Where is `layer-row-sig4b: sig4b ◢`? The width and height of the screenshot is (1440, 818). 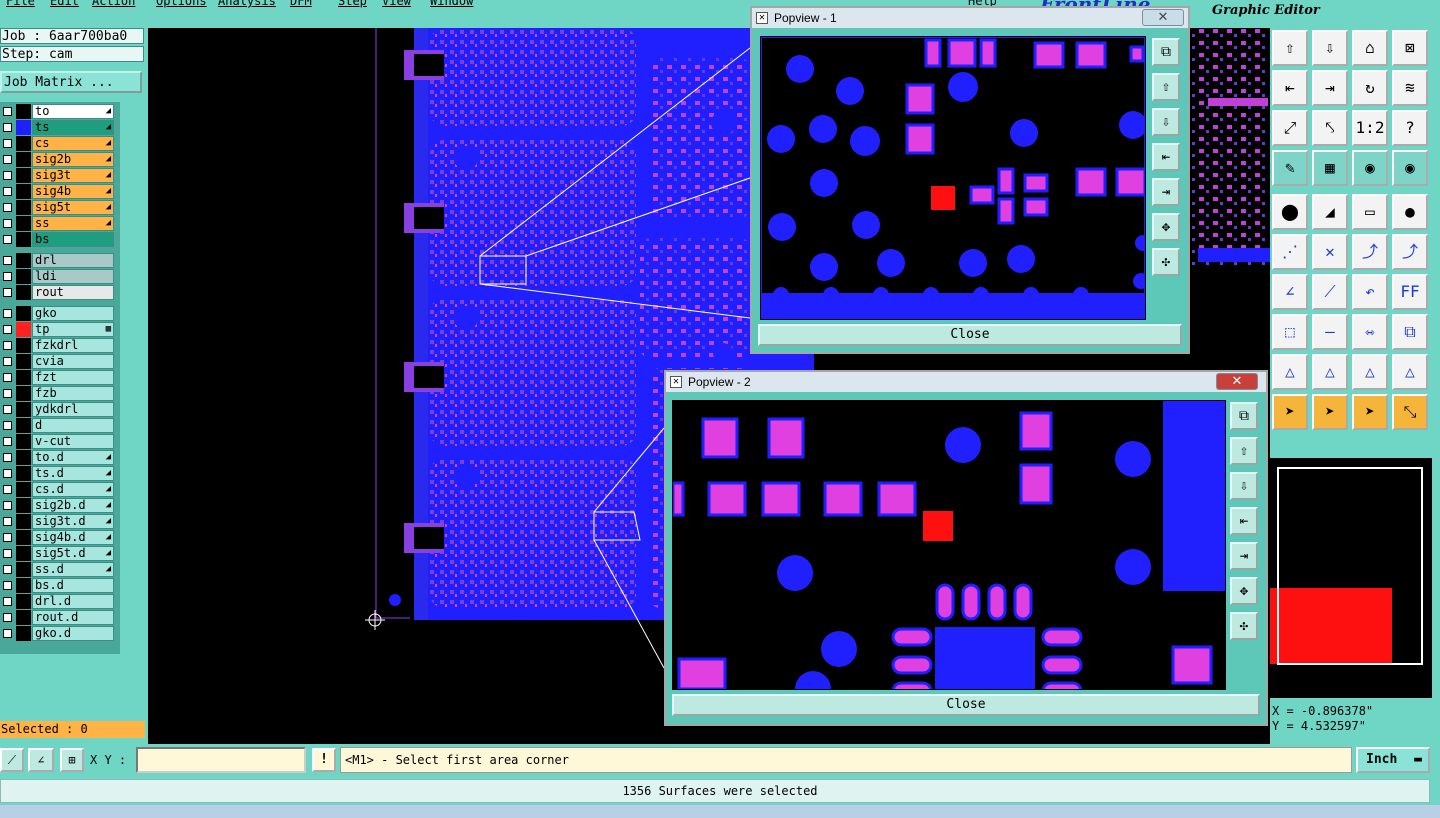
layer-row-sig4b: sig4b ◢ is located at coordinates (59, 191).